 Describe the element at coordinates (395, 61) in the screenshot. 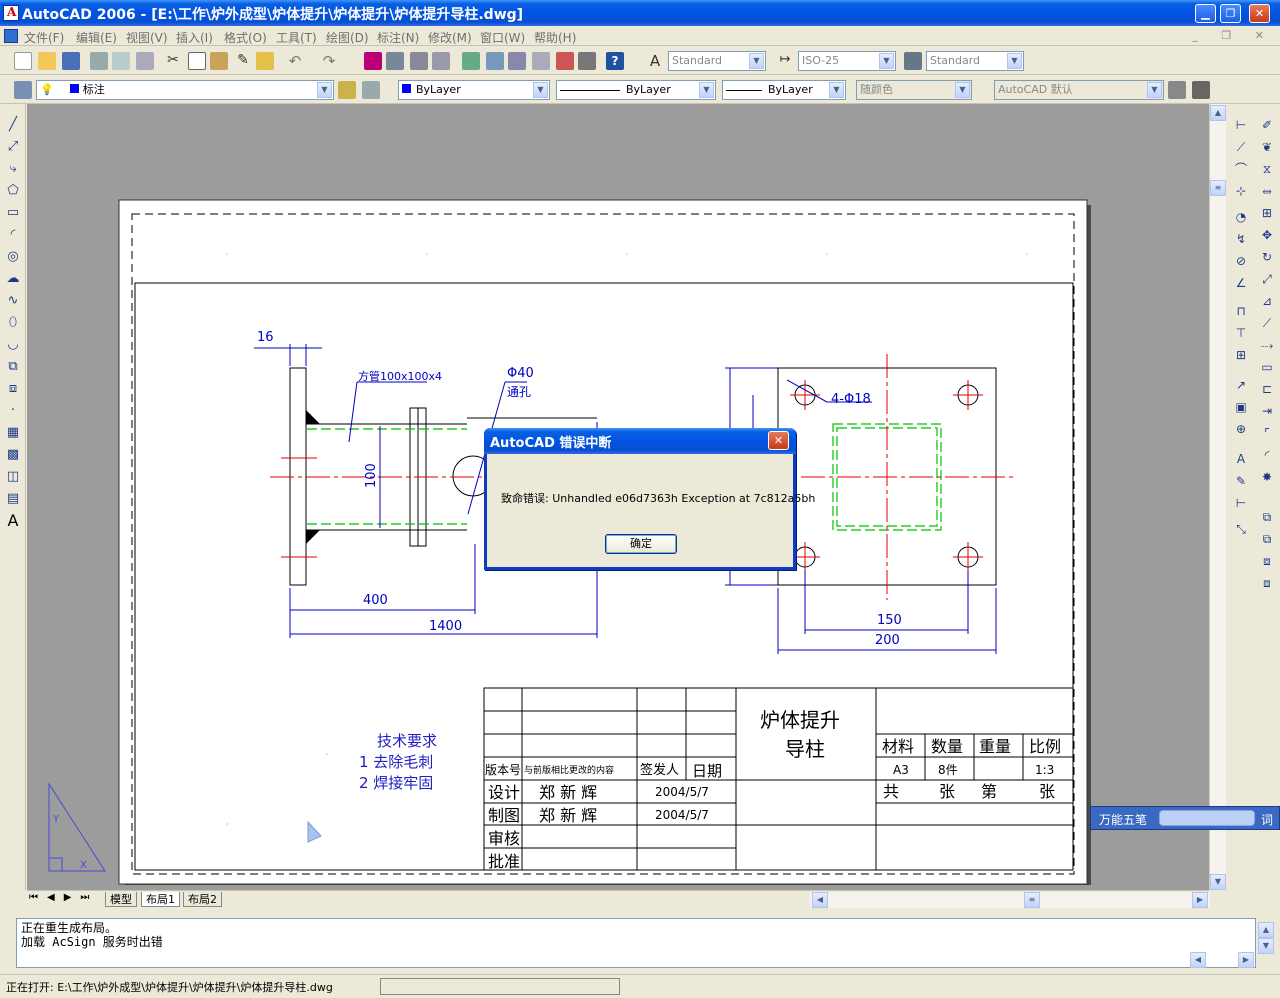

I see `zoom-realtime-icon` at that location.